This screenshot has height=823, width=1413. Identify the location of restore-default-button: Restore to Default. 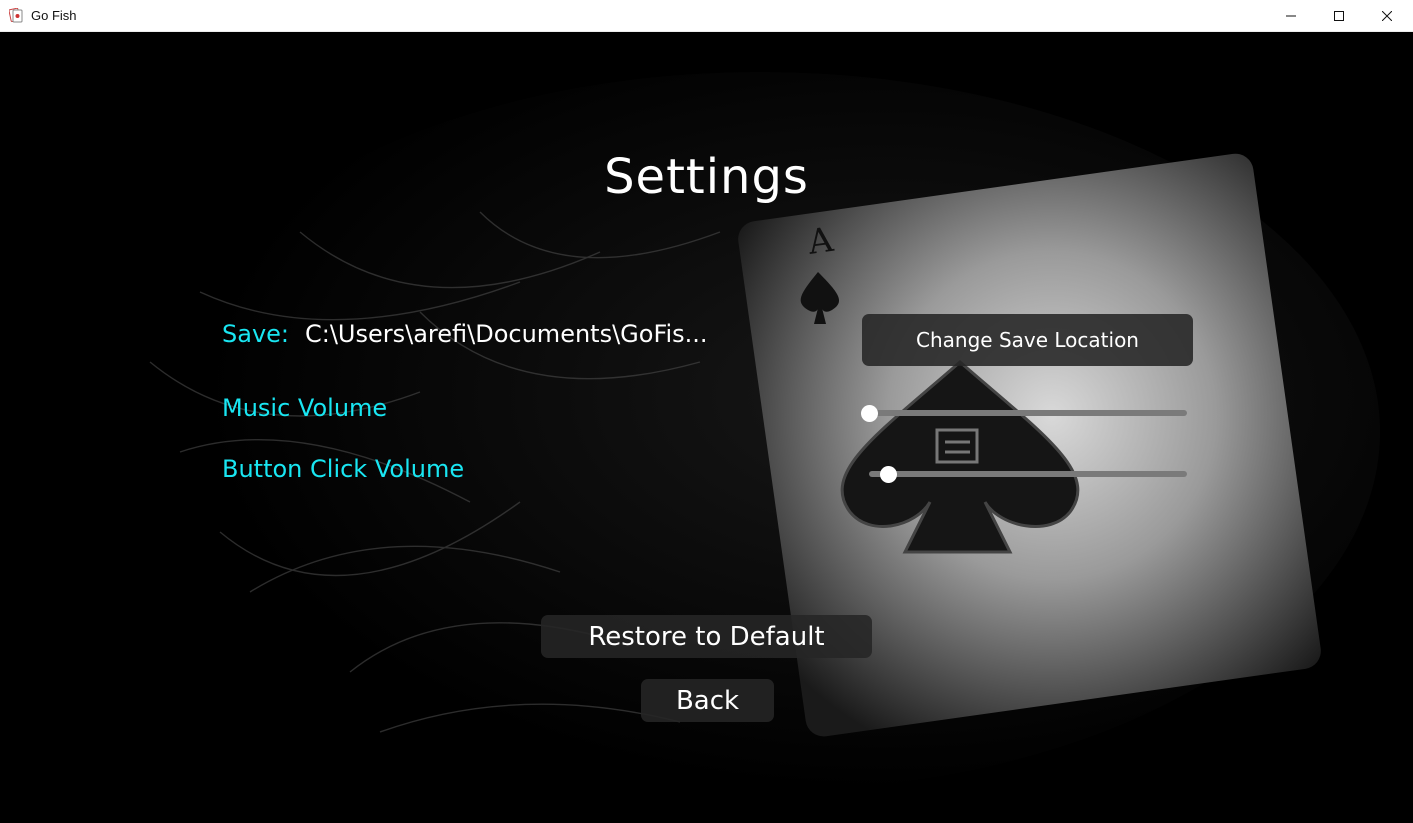
(706, 636).